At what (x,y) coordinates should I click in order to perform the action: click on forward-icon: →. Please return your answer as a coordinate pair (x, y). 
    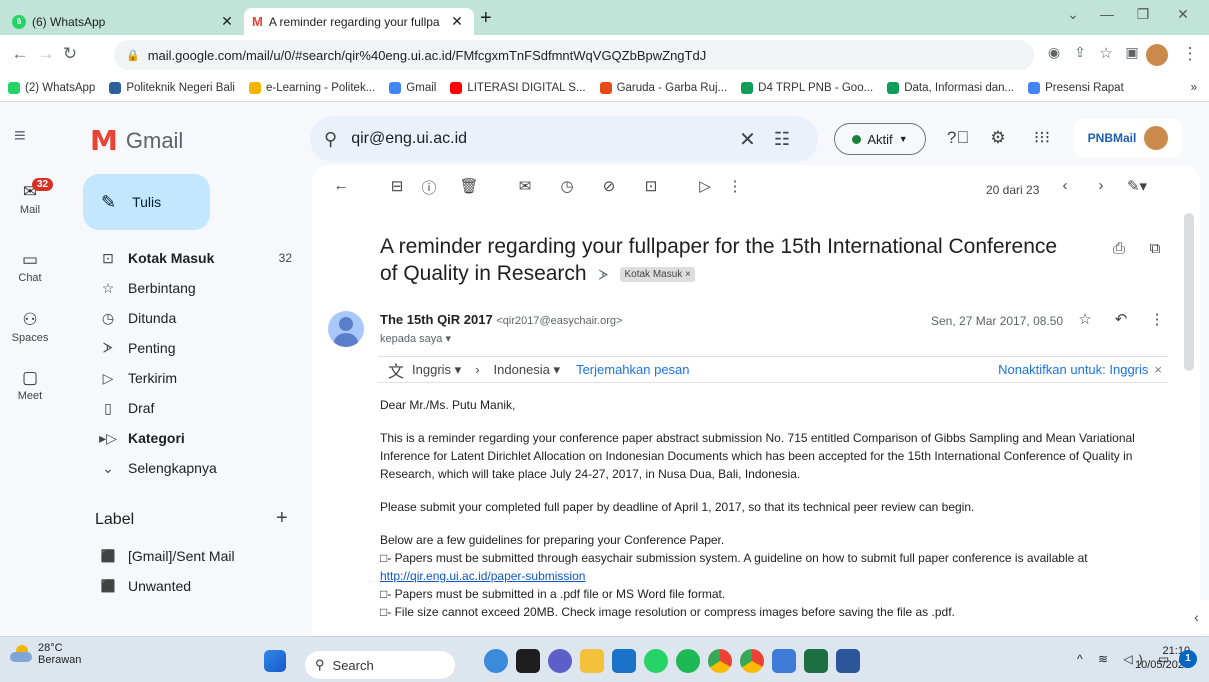
    Looking at the image, I should click on (46, 54).